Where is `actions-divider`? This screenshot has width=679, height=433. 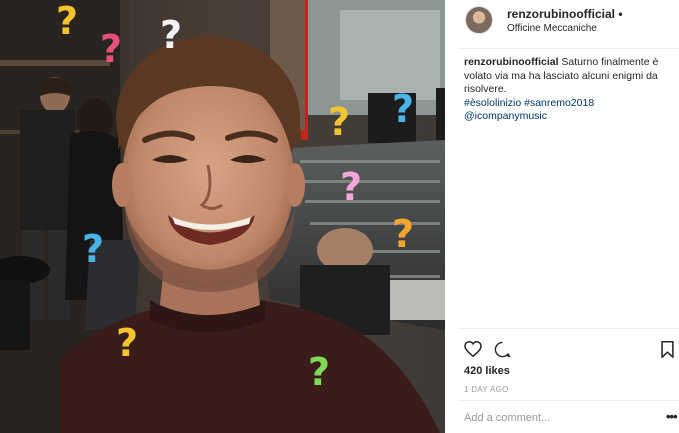 actions-divider is located at coordinates (569, 328).